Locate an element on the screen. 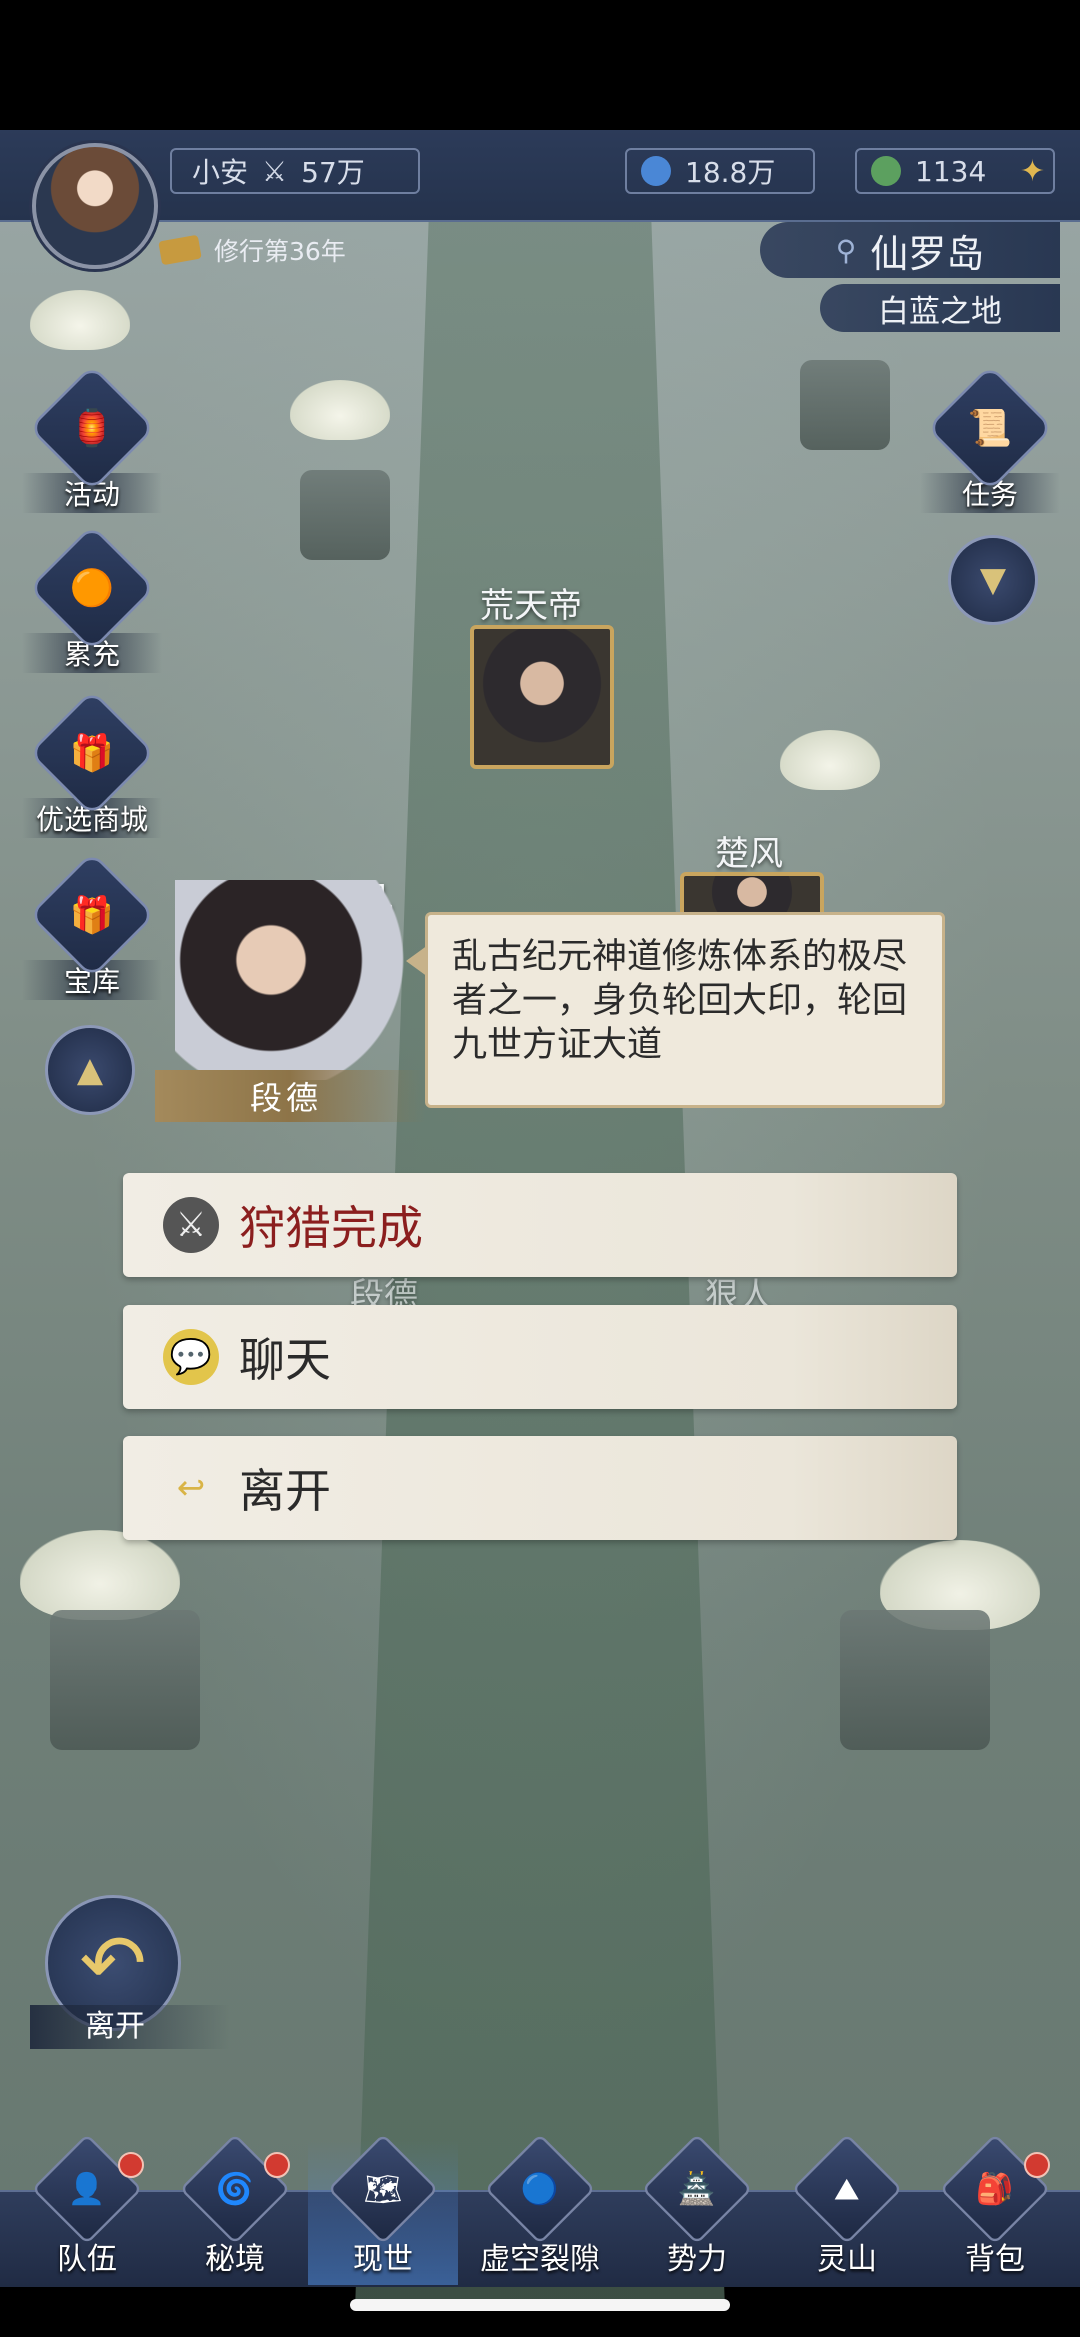 This screenshot has height=2337, width=1080. option-label: 聊天 is located at coordinates (285, 1360).